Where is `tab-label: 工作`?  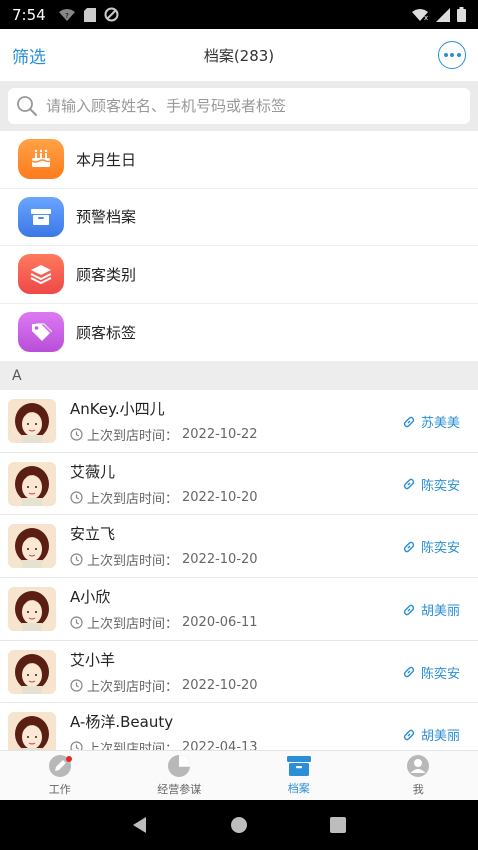
tab-label: 工作 is located at coordinates (59, 789).